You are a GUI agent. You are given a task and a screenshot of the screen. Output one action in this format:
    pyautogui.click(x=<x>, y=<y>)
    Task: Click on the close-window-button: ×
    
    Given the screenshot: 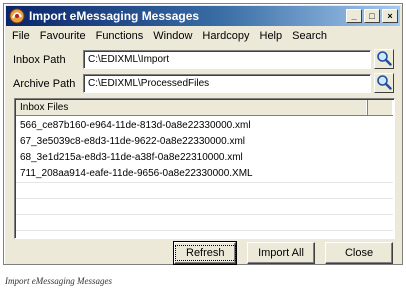 What is the action you would take?
    pyautogui.click(x=390, y=16)
    